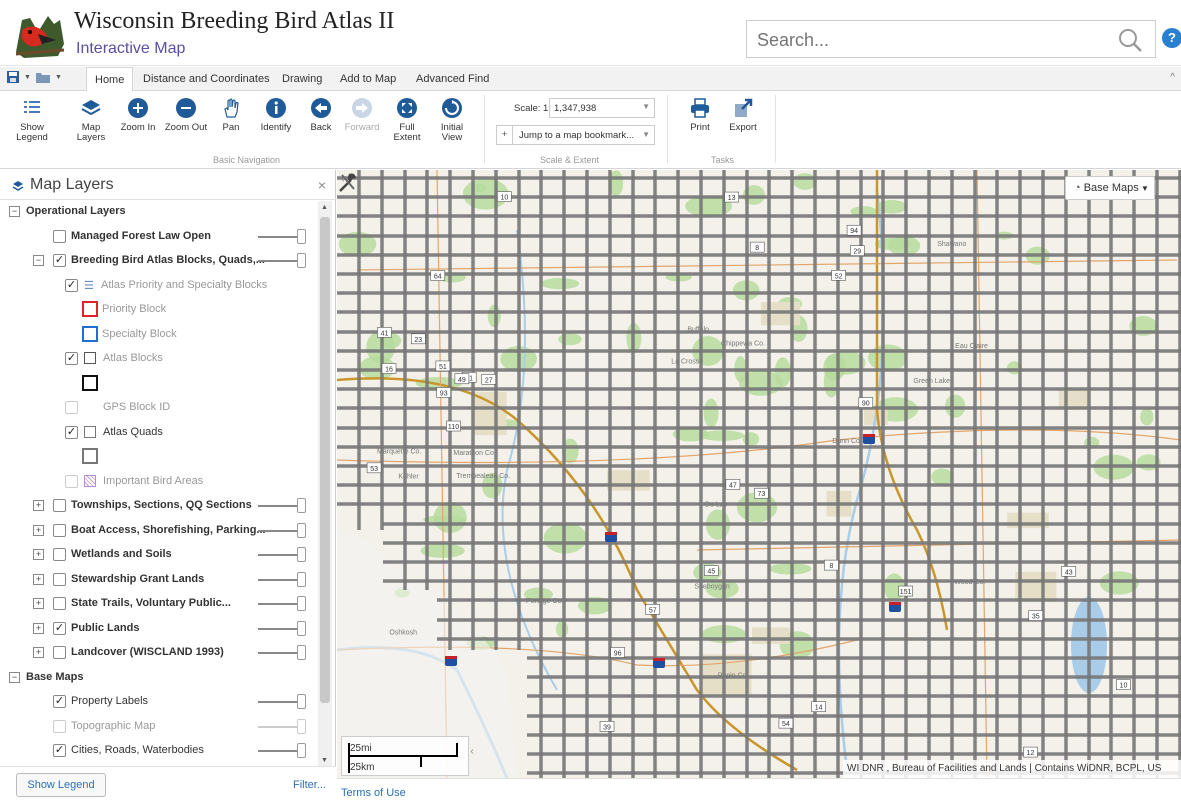  What do you see at coordinates (698, 329) in the screenshot?
I see `place-label: Buffalo` at bounding box center [698, 329].